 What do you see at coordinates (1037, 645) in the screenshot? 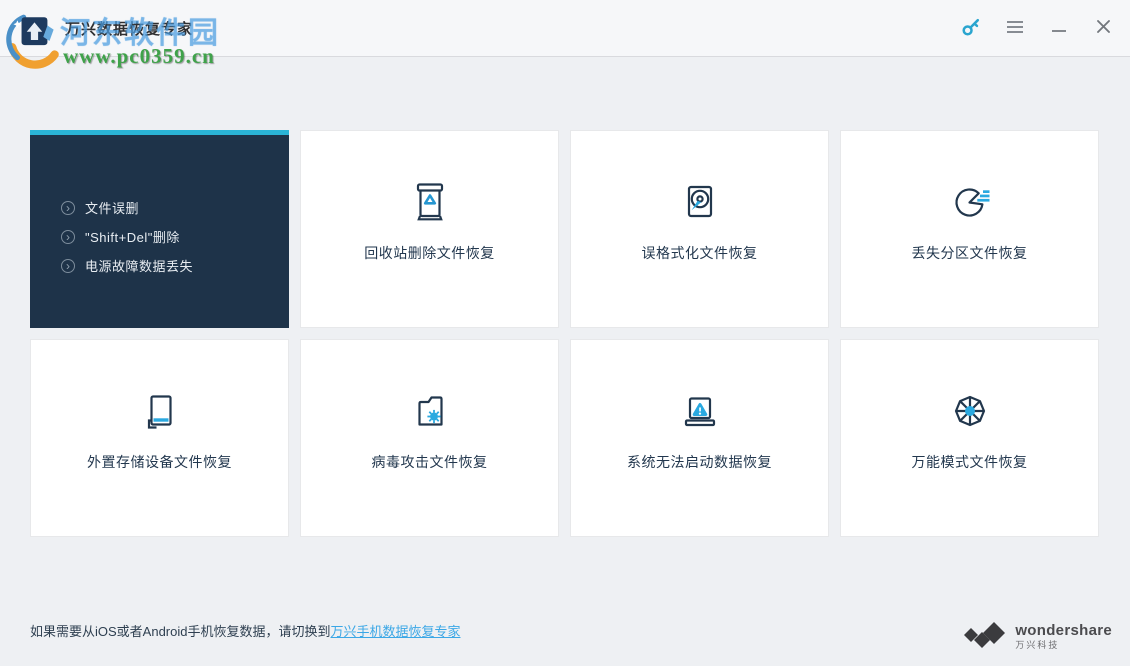
I see `brand-name-cn: 万兴科技` at bounding box center [1037, 645].